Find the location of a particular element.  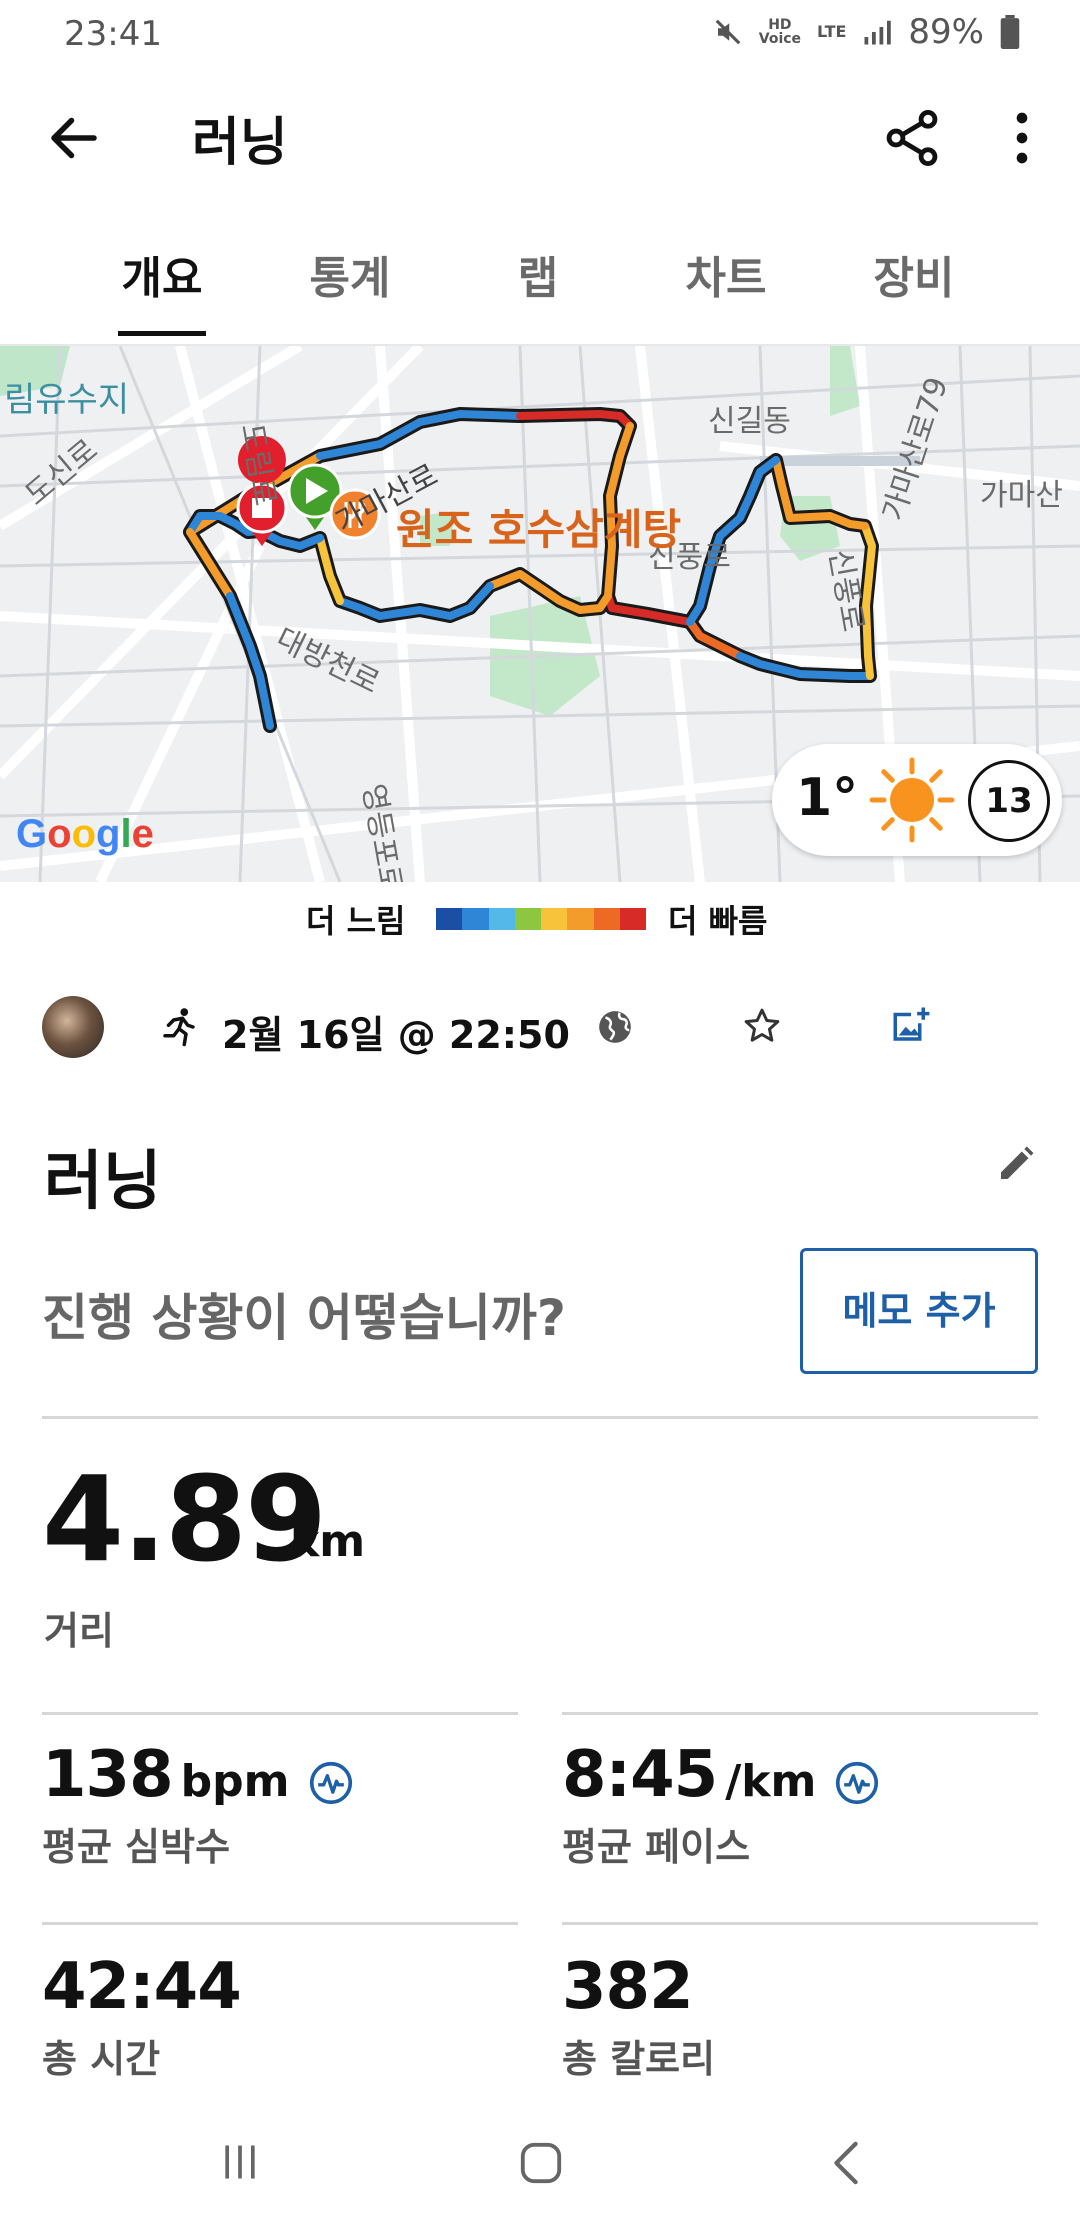

battery-percent: 89% is located at coordinates (946, 32).